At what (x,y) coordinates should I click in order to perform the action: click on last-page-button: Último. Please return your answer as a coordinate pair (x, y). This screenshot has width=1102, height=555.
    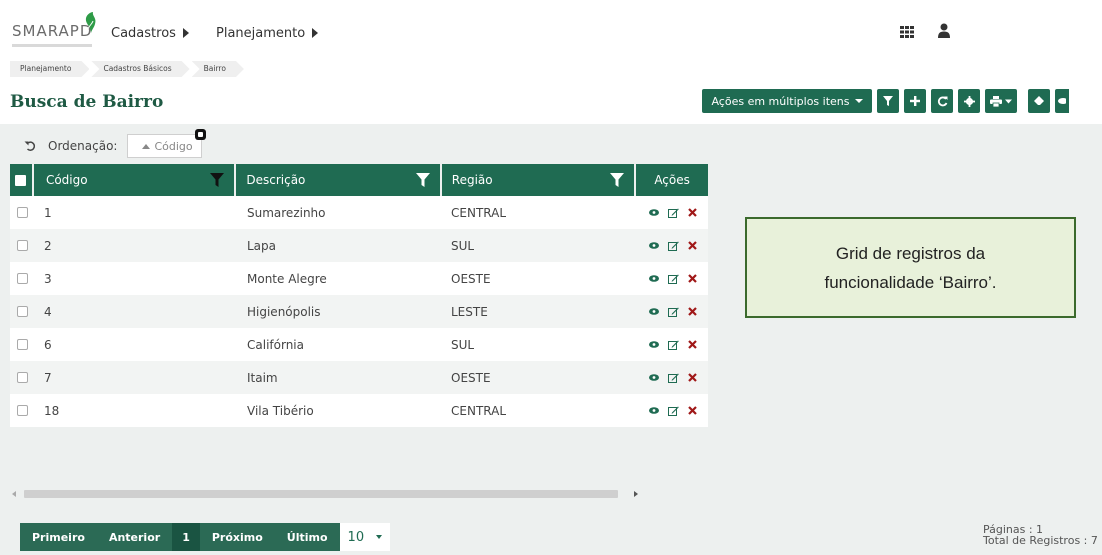
    Looking at the image, I should click on (307, 537).